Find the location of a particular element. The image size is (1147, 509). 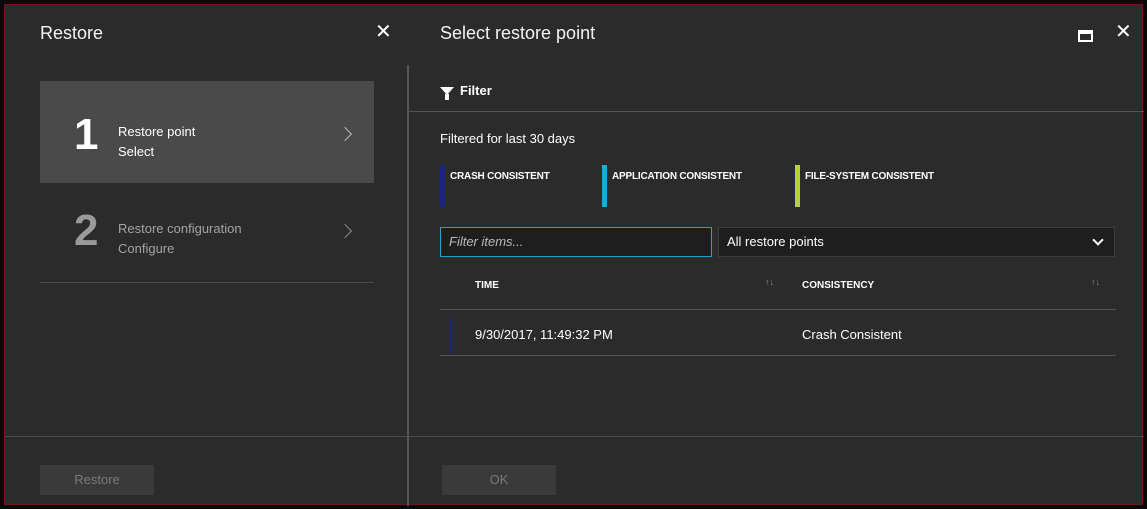

toolbar-divider is located at coordinates (776, 111).